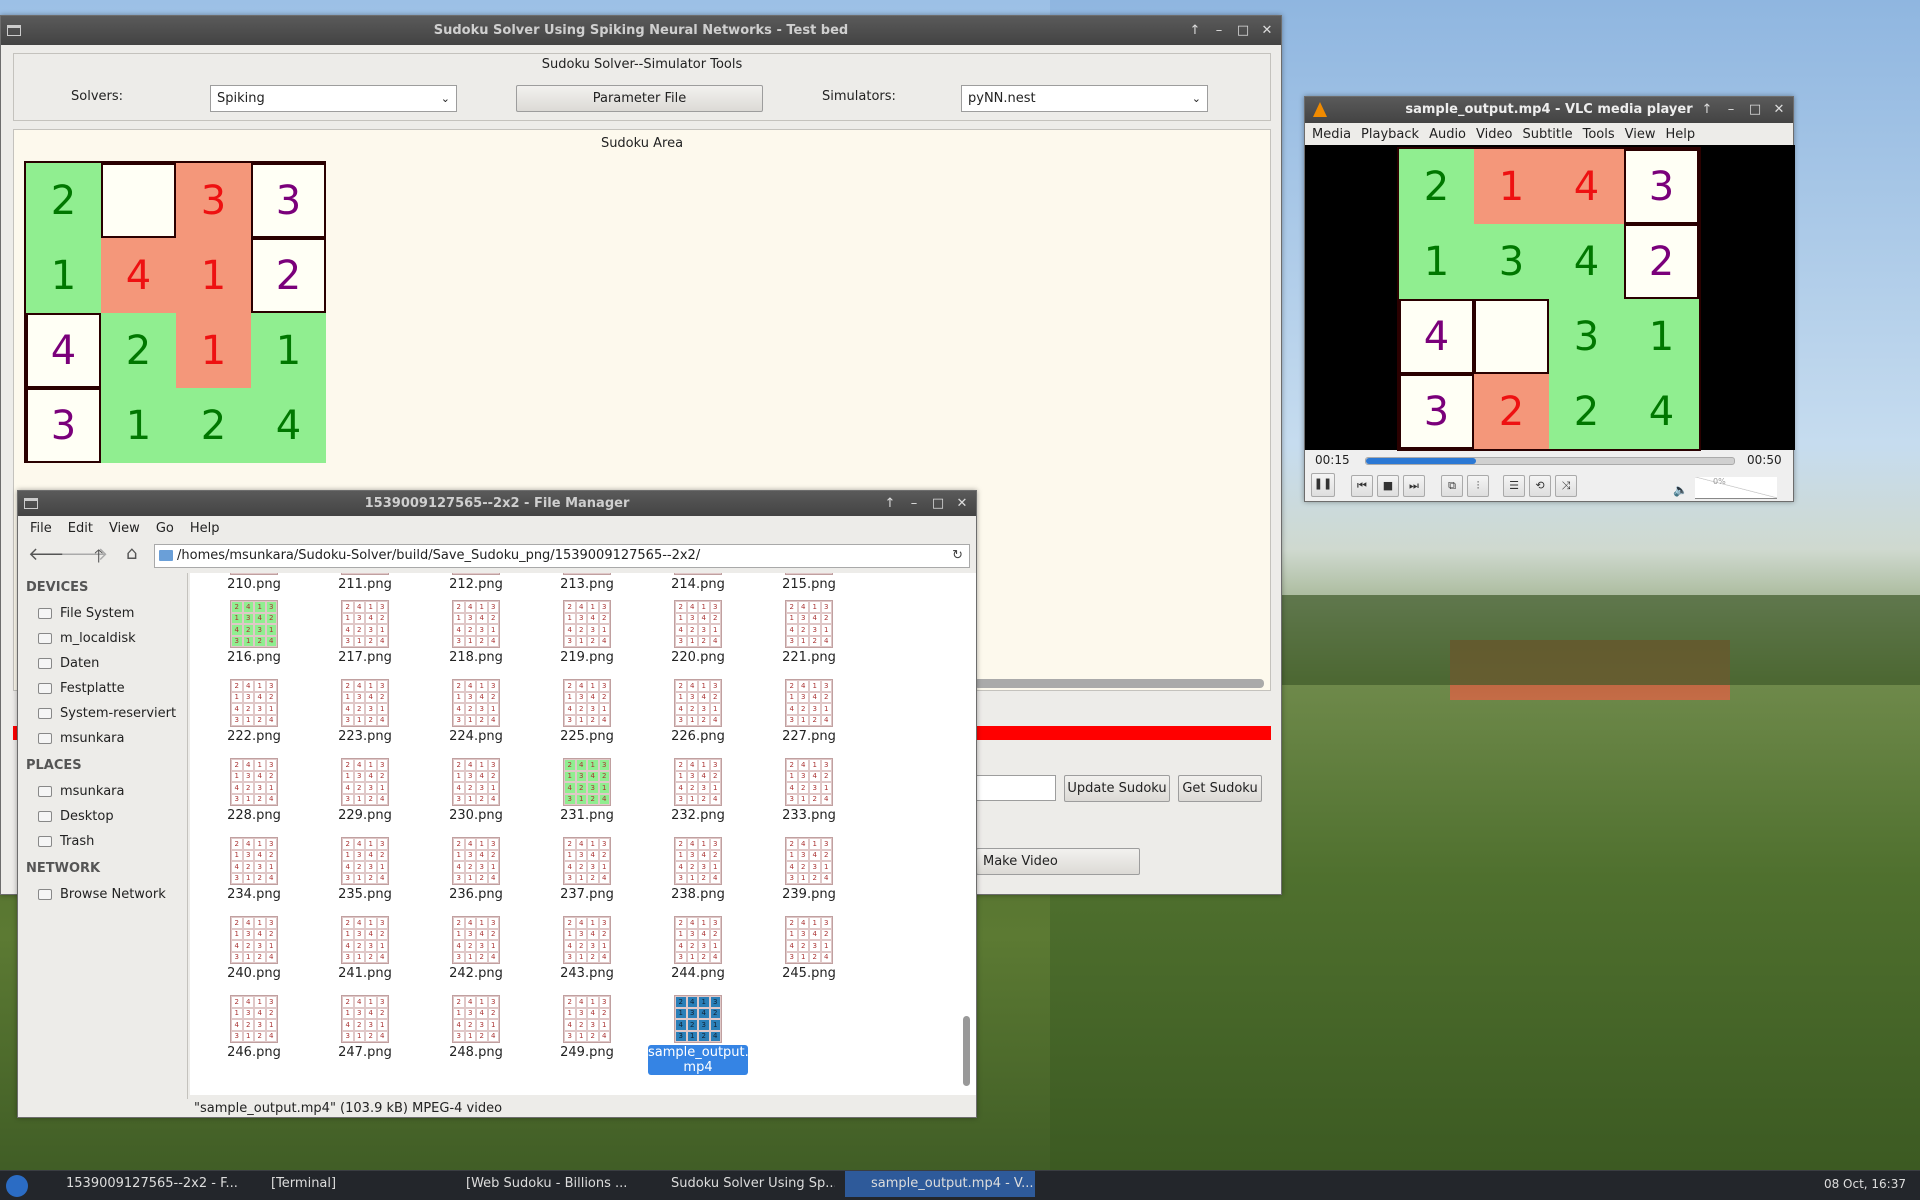 Image resolution: width=1920 pixels, height=1200 pixels. I want to click on sidebar-item-desktop: Desktop, so click(102, 816).